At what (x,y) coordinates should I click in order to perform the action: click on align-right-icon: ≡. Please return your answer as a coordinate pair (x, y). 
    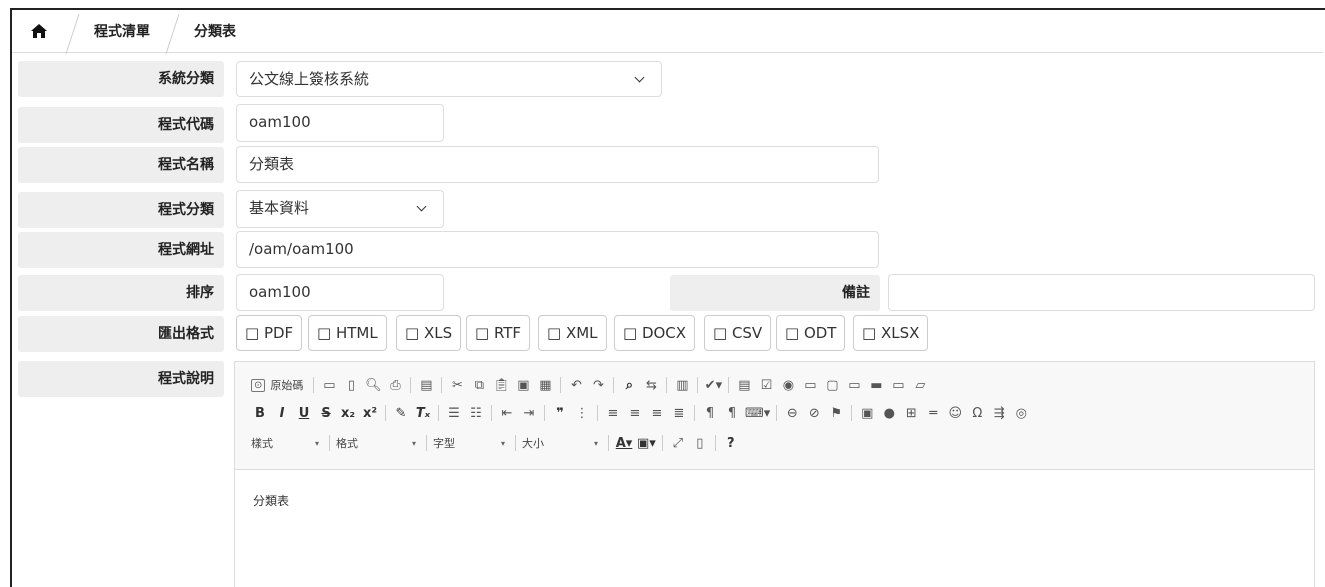
    Looking at the image, I should click on (657, 413).